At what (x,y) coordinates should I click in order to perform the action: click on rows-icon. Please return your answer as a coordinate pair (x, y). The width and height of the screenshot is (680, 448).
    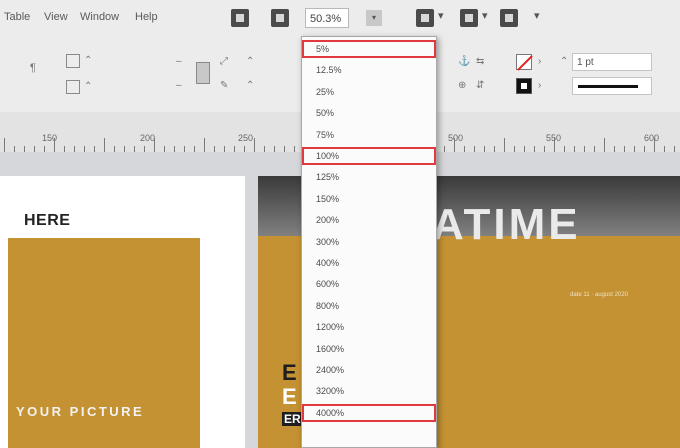
    Looking at the image, I should click on (73, 61).